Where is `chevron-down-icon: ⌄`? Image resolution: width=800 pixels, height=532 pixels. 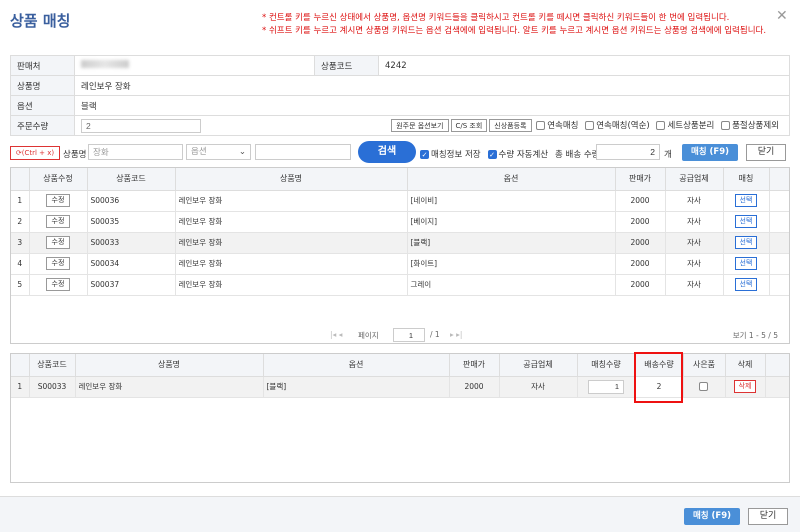 chevron-down-icon: ⌄ is located at coordinates (242, 152).